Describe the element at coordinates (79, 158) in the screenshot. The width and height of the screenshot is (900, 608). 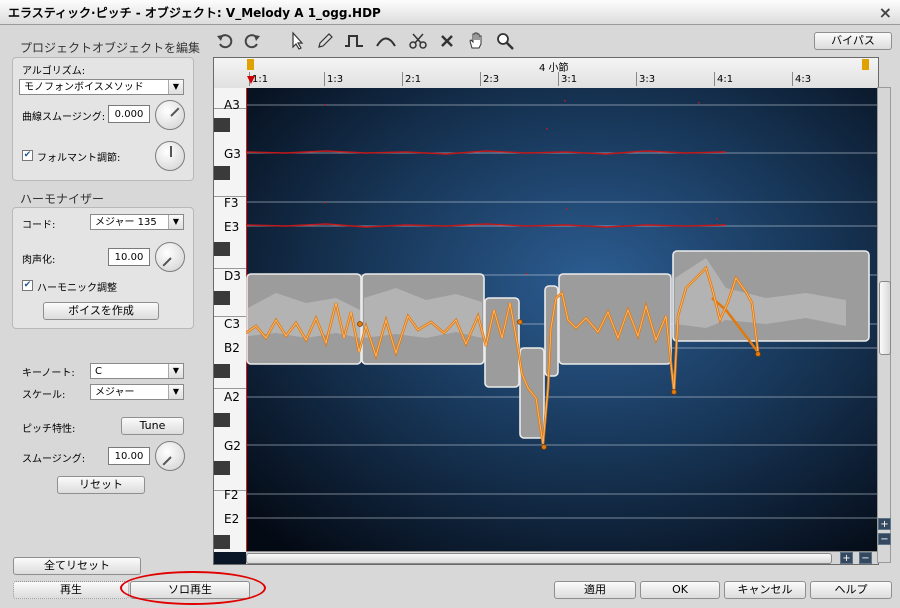
I see `formant-label: フォルマント調節:` at that location.